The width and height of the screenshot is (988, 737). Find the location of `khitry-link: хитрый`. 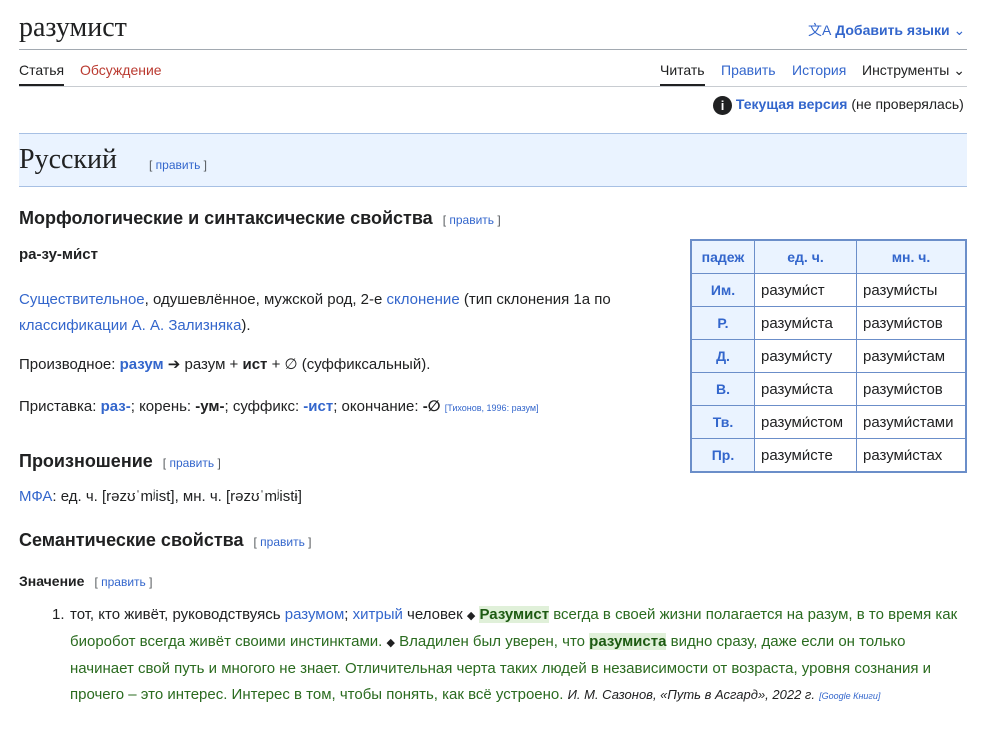

khitry-link: хитрый is located at coordinates (378, 614).